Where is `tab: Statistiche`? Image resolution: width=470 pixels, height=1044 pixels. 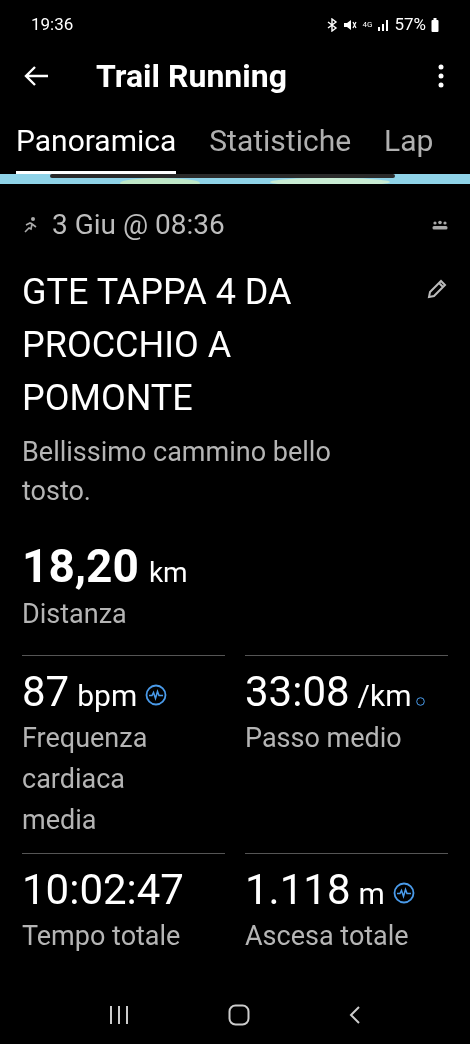
tab: Statistiche is located at coordinates (280, 146).